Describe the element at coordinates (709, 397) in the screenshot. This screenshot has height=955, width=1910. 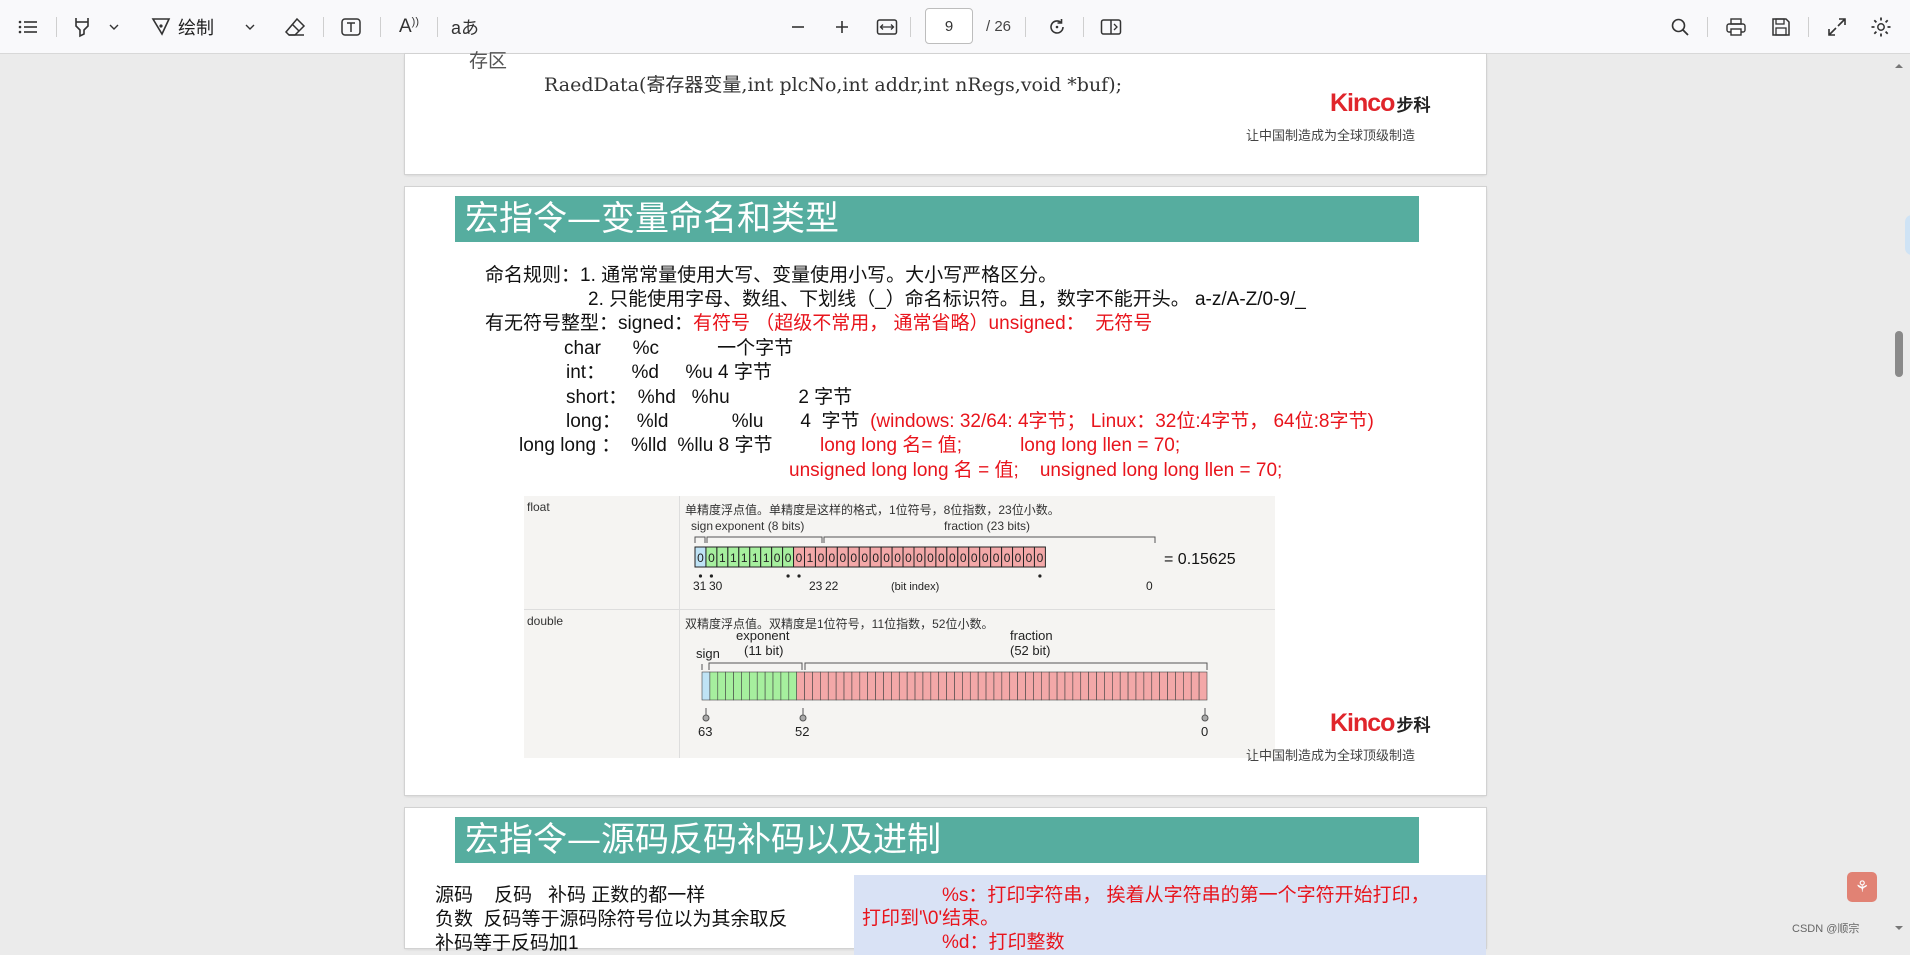
I see `short-line: short： %hd %hu 2 字节` at that location.